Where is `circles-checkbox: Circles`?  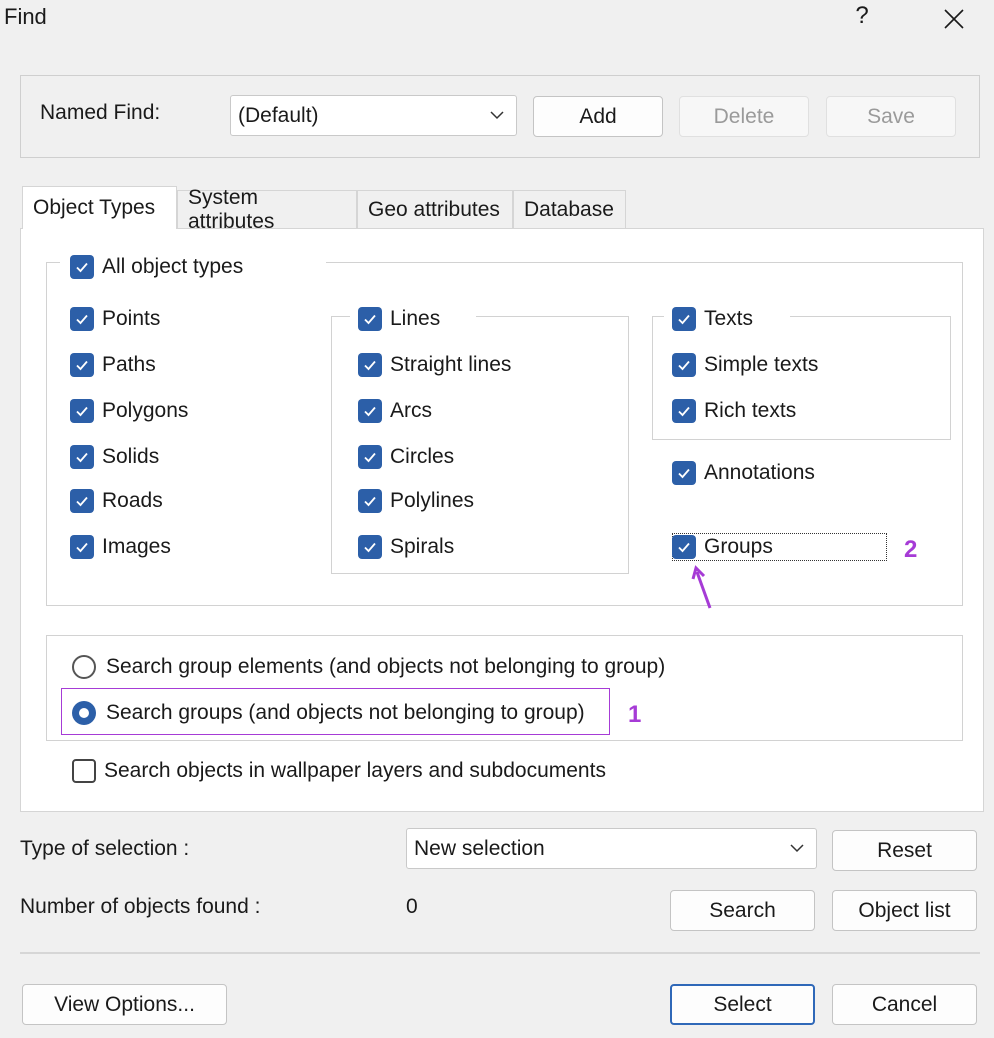 circles-checkbox: Circles is located at coordinates (406, 457).